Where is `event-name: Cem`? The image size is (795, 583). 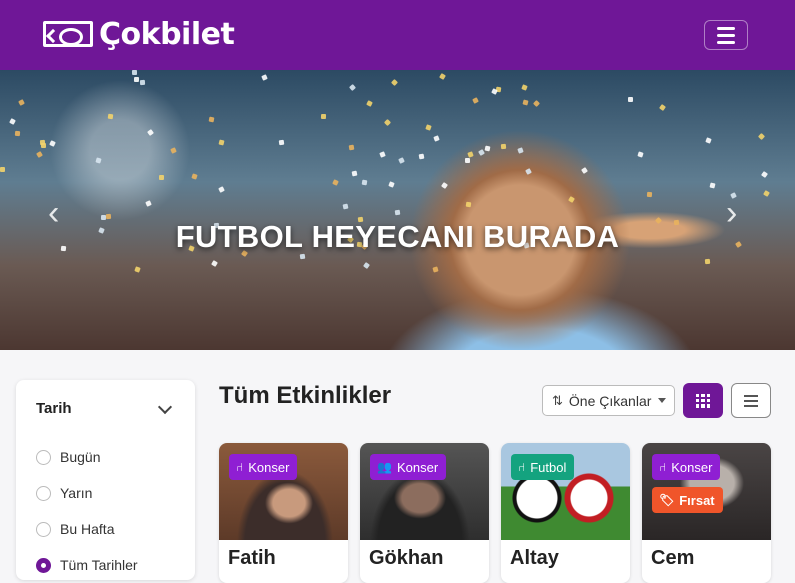 event-name: Cem is located at coordinates (673, 558).